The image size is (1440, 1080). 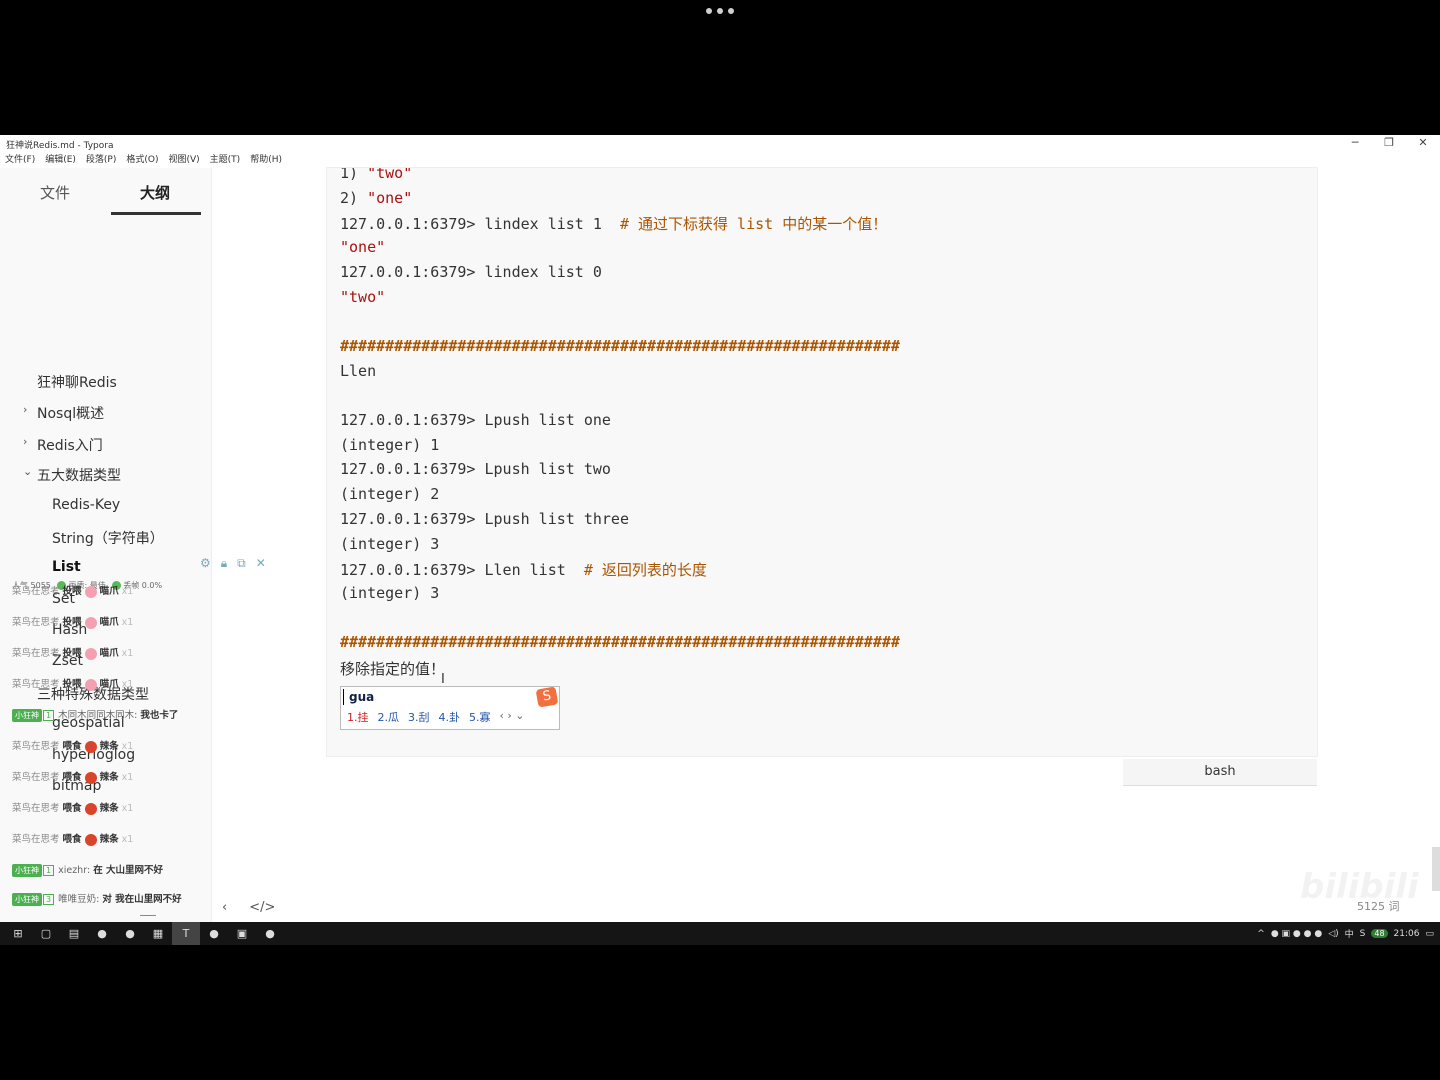 What do you see at coordinates (86, 505) in the screenshot?
I see `outline-item: Redis-Key` at bounding box center [86, 505].